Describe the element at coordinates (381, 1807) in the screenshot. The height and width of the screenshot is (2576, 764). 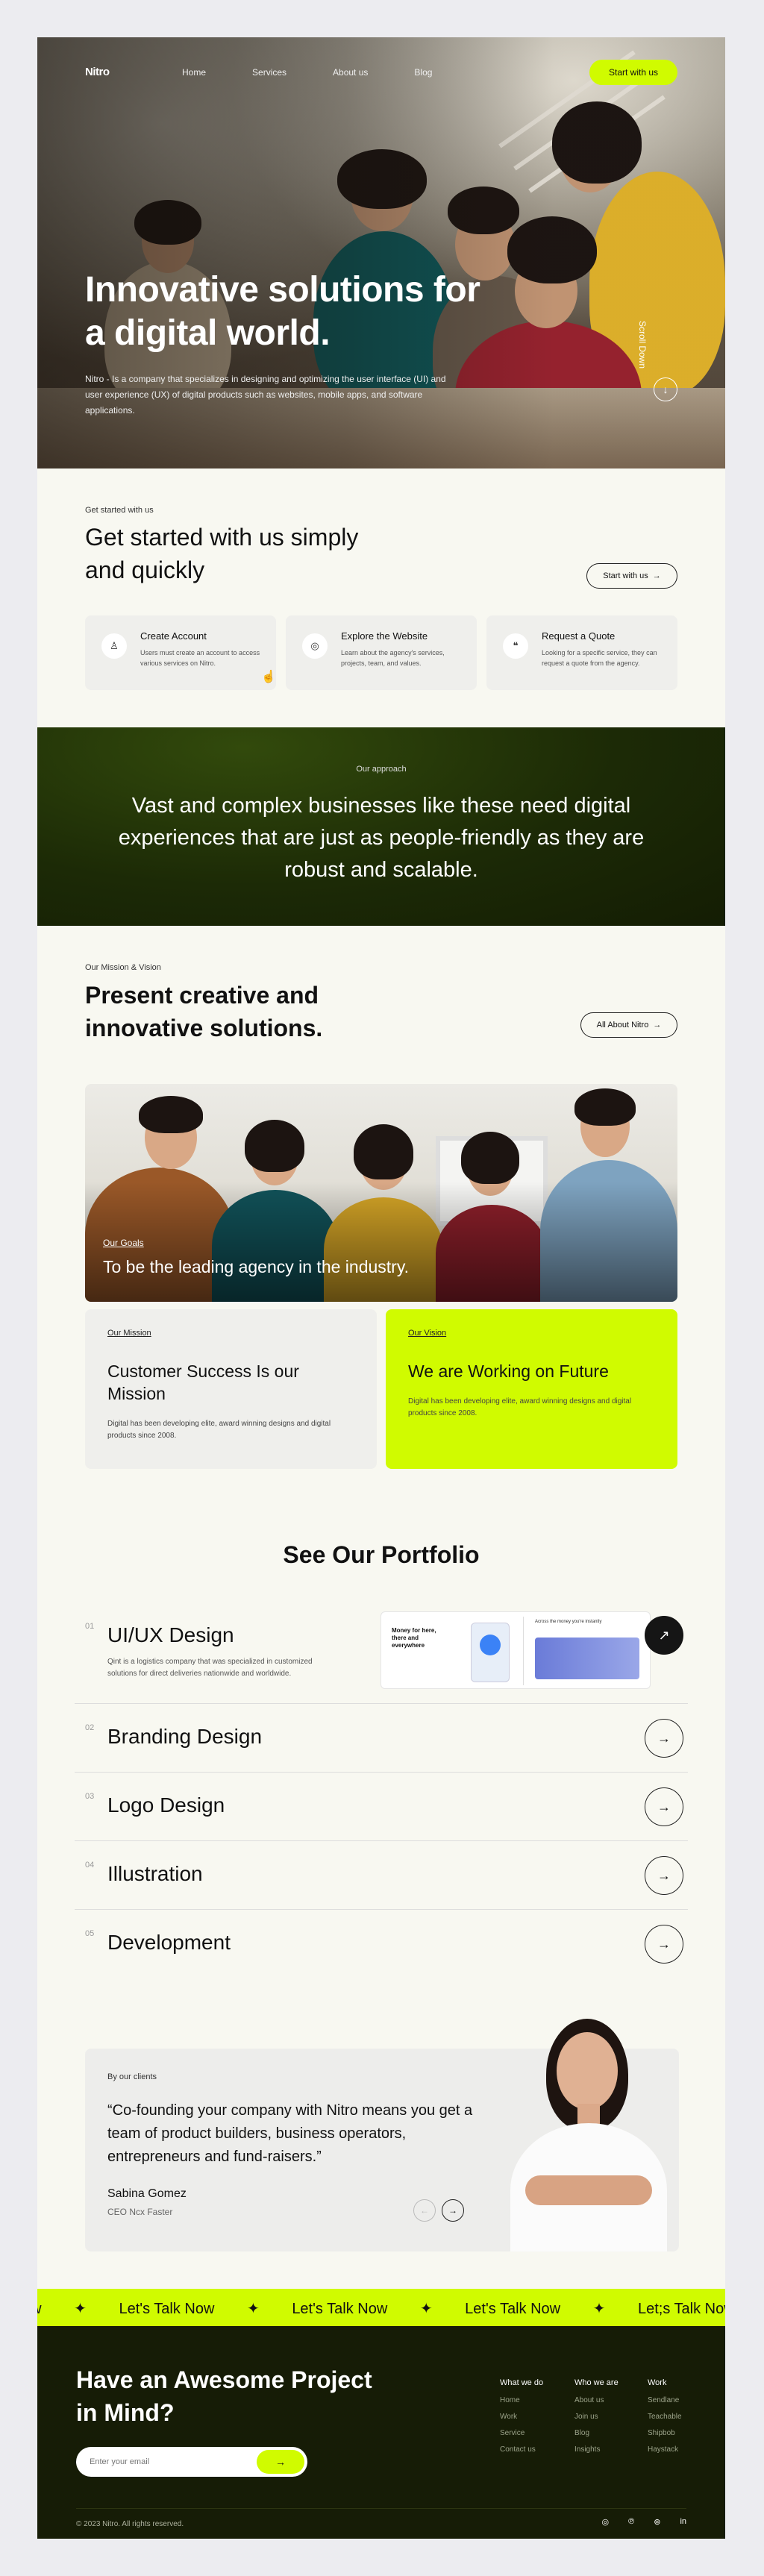
I see `portfolio-item-logo: 03 Logo Design →` at that location.